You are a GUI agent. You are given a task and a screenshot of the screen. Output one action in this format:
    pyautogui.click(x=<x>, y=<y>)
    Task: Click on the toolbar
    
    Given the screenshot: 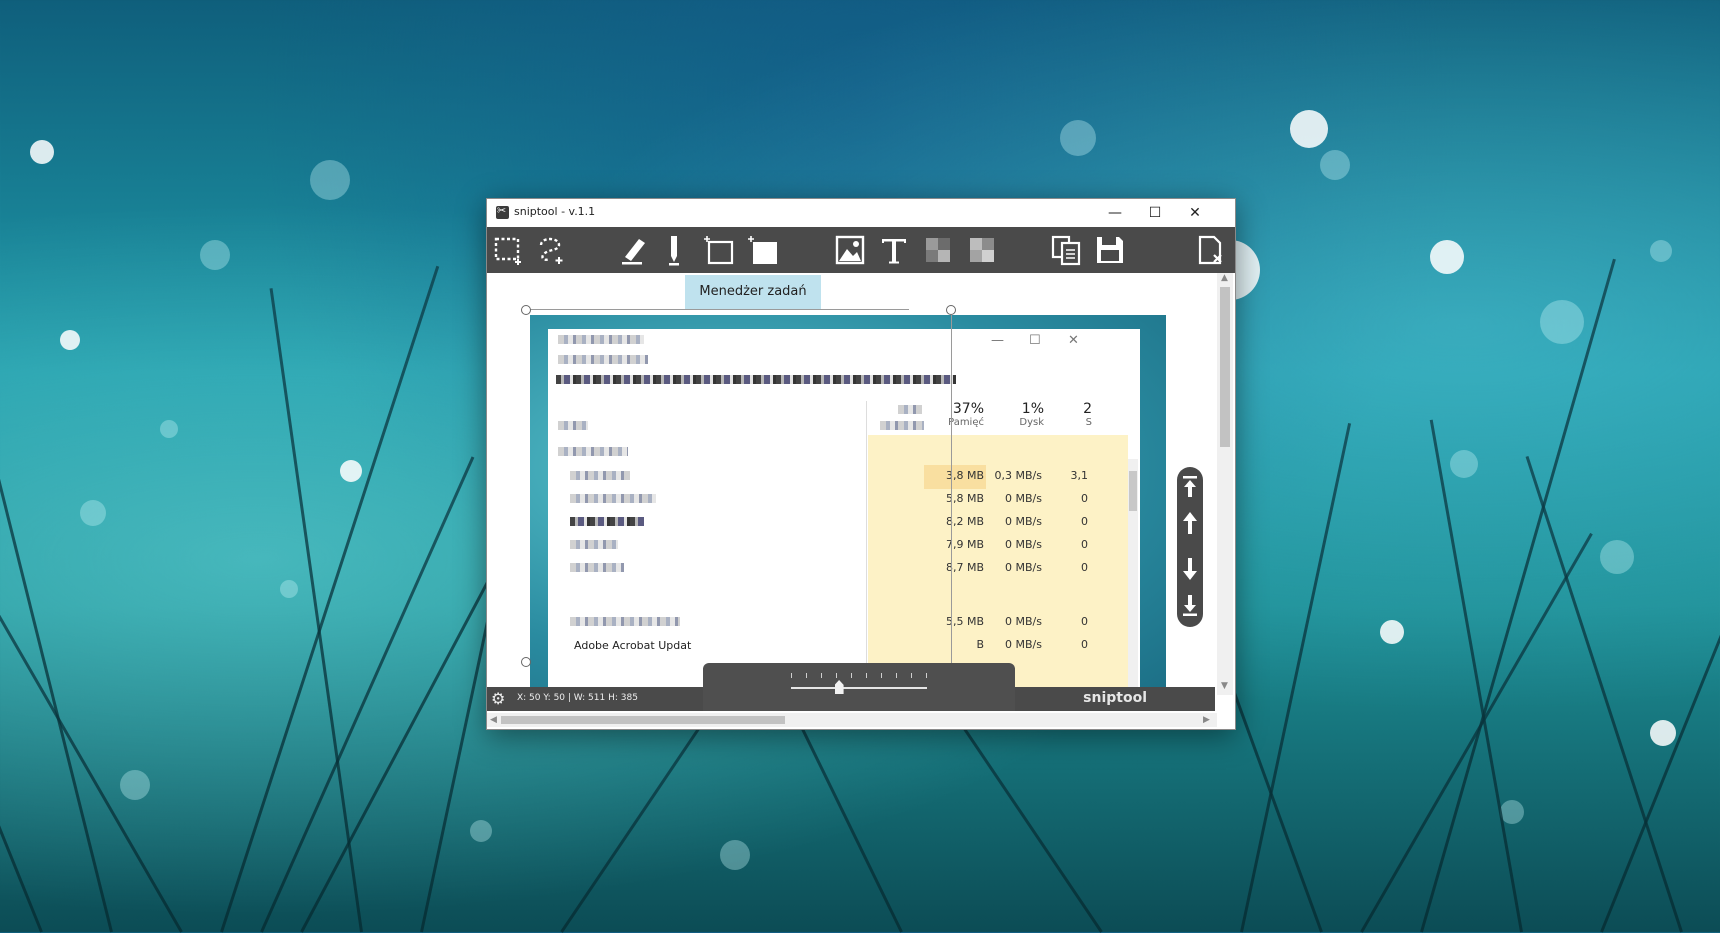 What is the action you would take?
    pyautogui.click(x=861, y=250)
    